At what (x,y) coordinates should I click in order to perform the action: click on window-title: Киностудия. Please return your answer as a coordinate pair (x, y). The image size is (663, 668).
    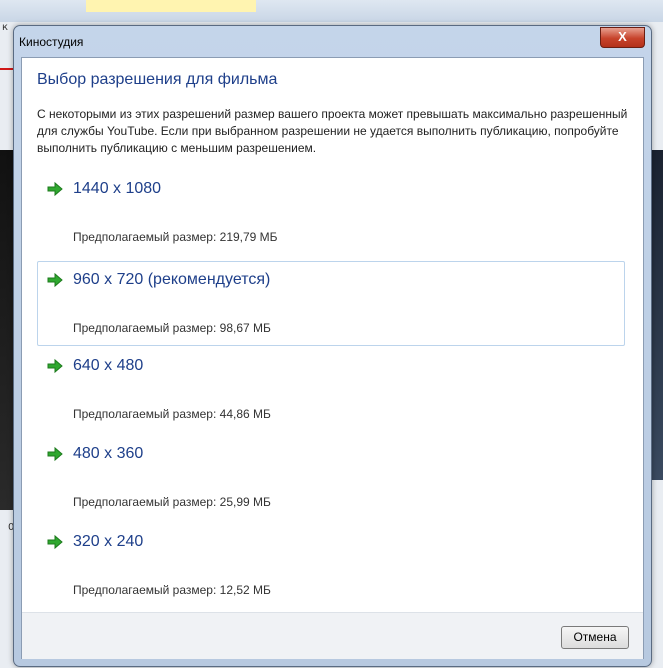
    Looking at the image, I should click on (51, 42).